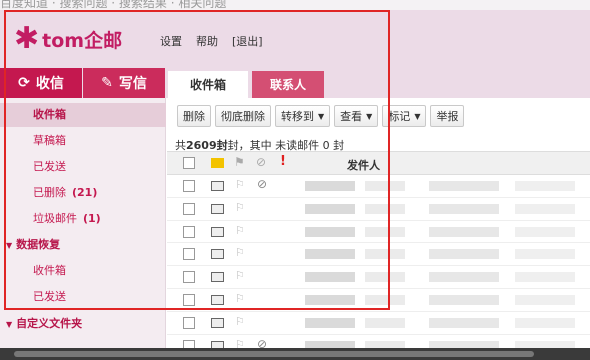  Describe the element at coordinates (83, 115) in the screenshot. I see `sidebar-item-inbox: 收件箱` at that location.